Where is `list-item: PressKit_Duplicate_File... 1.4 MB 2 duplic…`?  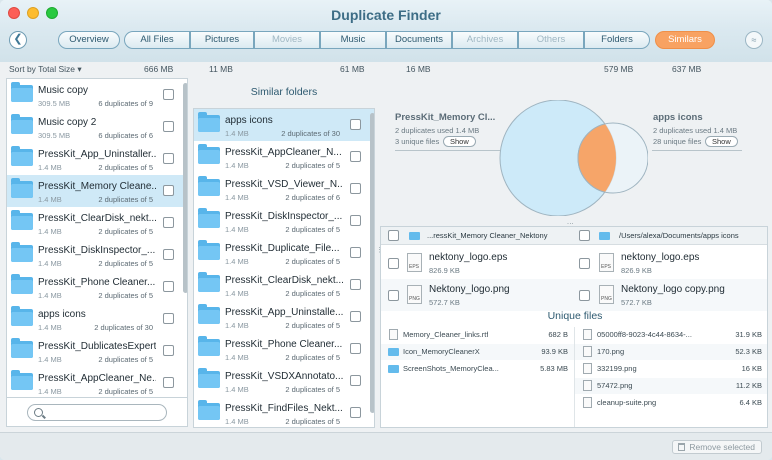 list-item: PressKit_Duplicate_File... 1.4 MB 2 duplic… is located at coordinates (284, 253).